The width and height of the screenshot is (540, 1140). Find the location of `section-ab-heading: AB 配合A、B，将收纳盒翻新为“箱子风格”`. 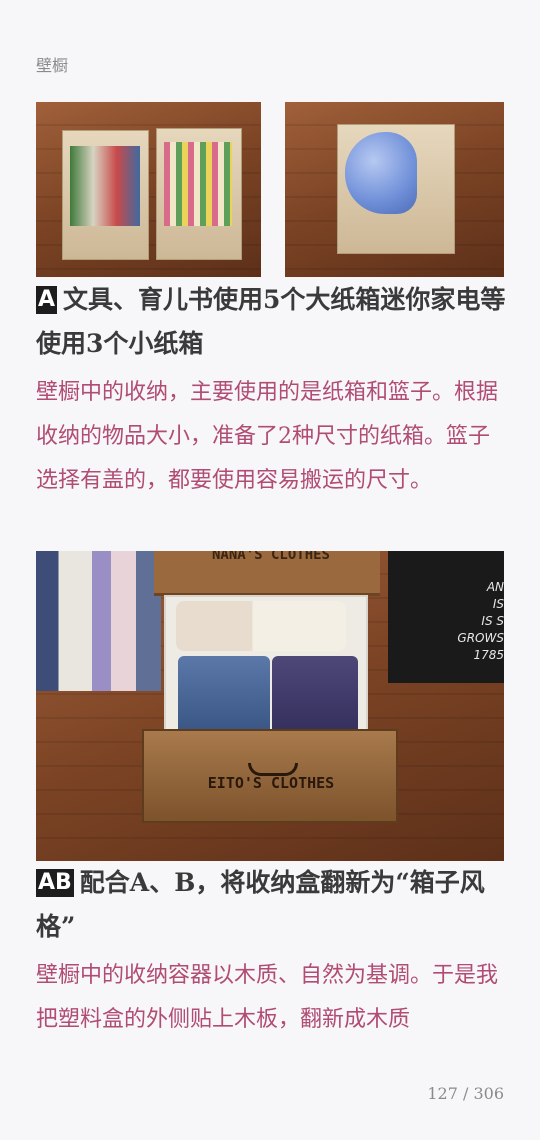

section-ab-heading: AB 配合A、B，将收纳盒翻新为“箱子风格” is located at coordinates (260, 904).